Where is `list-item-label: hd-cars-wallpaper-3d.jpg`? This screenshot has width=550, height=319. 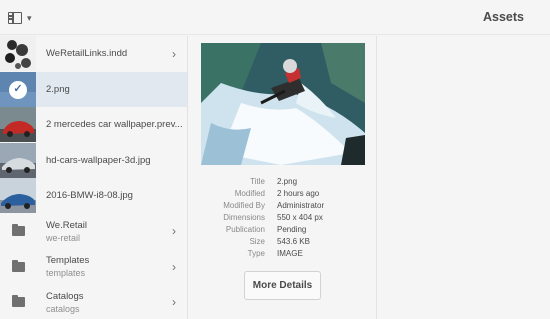
list-item-label: hd-cars-wallpaper-3d.jpg is located at coordinates (98, 160).